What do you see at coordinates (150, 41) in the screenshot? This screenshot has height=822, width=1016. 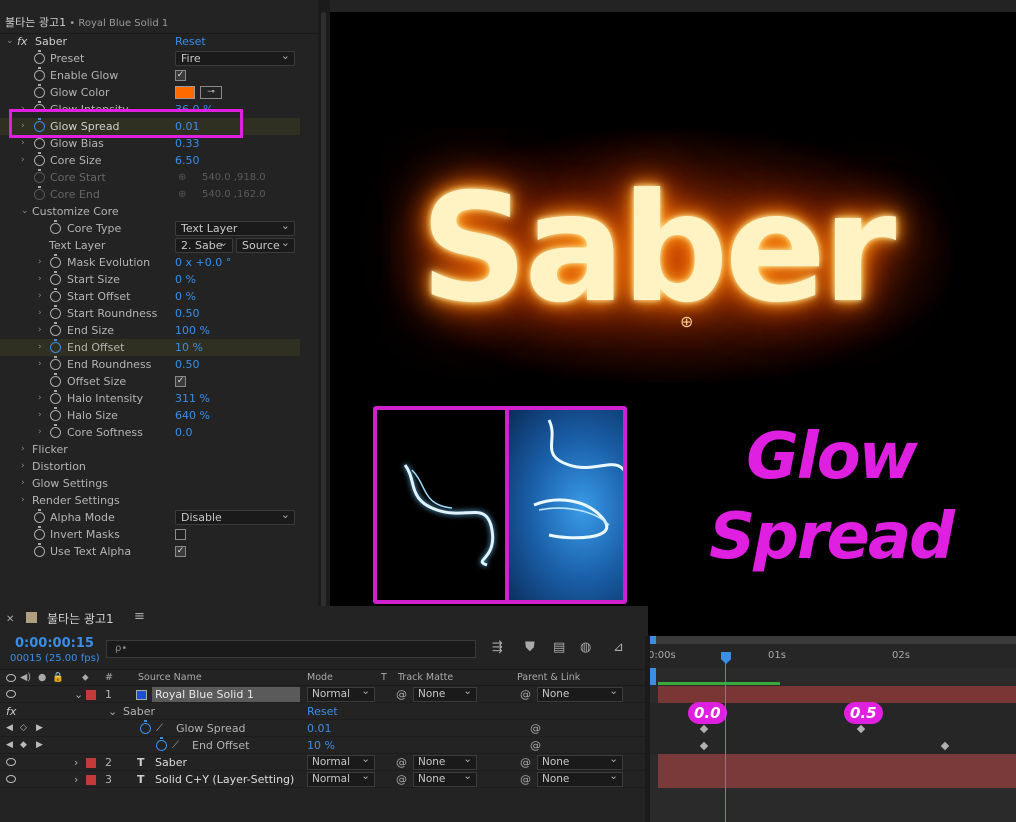 I see `effect-saber-row: ⌄ fx Saber Reset` at bounding box center [150, 41].